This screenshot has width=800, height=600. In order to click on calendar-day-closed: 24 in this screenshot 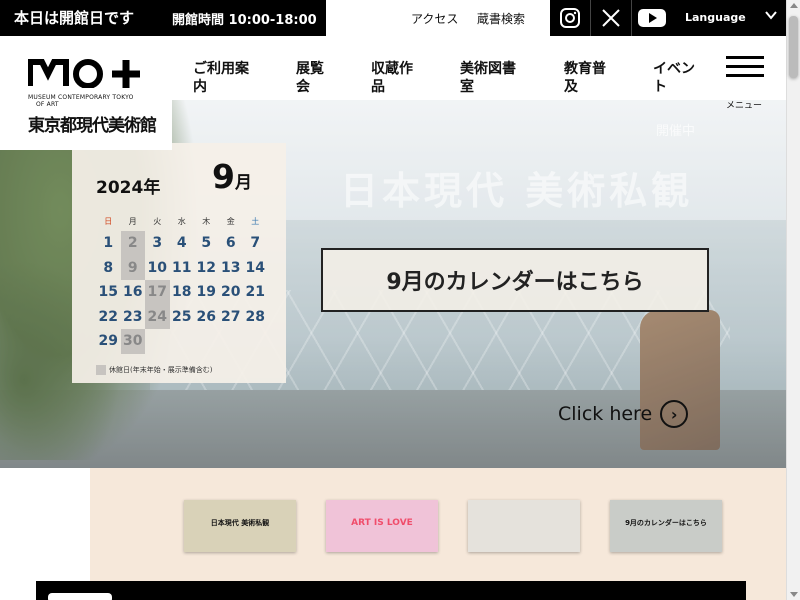, I will do `click(157, 316)`.